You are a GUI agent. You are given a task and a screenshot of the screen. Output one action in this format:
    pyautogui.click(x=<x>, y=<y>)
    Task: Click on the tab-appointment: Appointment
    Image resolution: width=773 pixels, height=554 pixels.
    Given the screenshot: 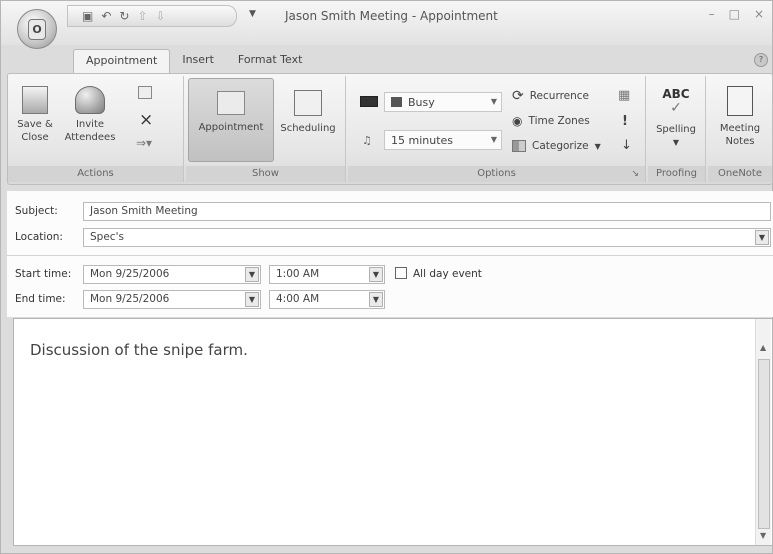 What is the action you would take?
    pyautogui.click(x=122, y=61)
    